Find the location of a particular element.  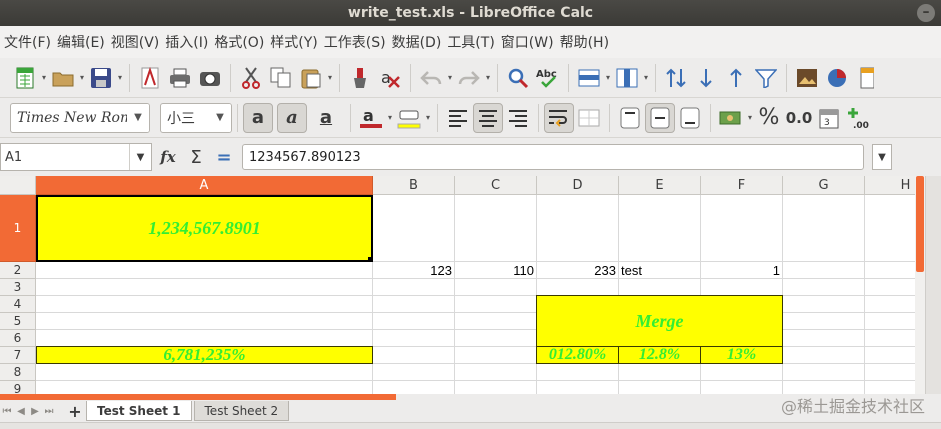

expand-formula-button: ▼ is located at coordinates (882, 157).